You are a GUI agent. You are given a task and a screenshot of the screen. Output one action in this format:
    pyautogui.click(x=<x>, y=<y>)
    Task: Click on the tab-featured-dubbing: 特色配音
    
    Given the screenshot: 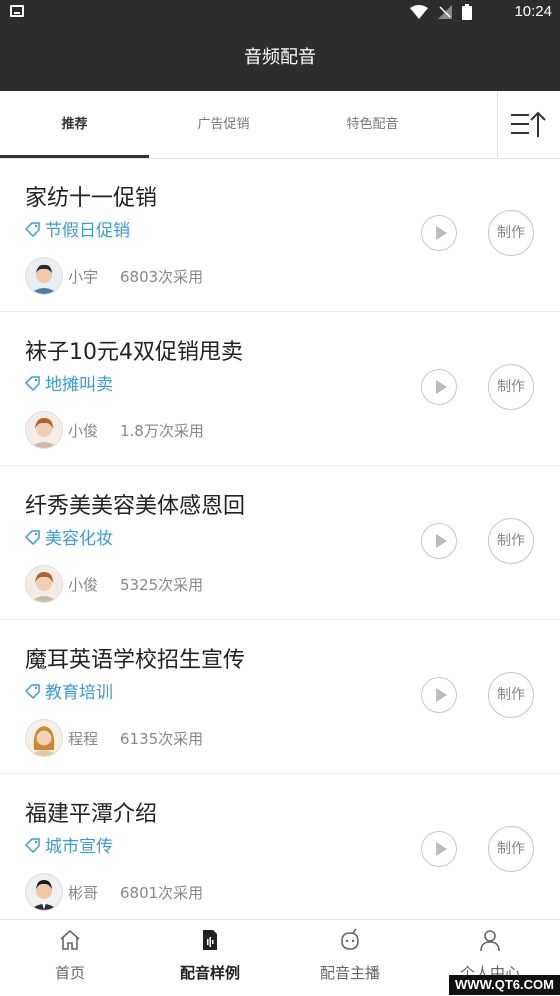 What is the action you would take?
    pyautogui.click(x=372, y=124)
    